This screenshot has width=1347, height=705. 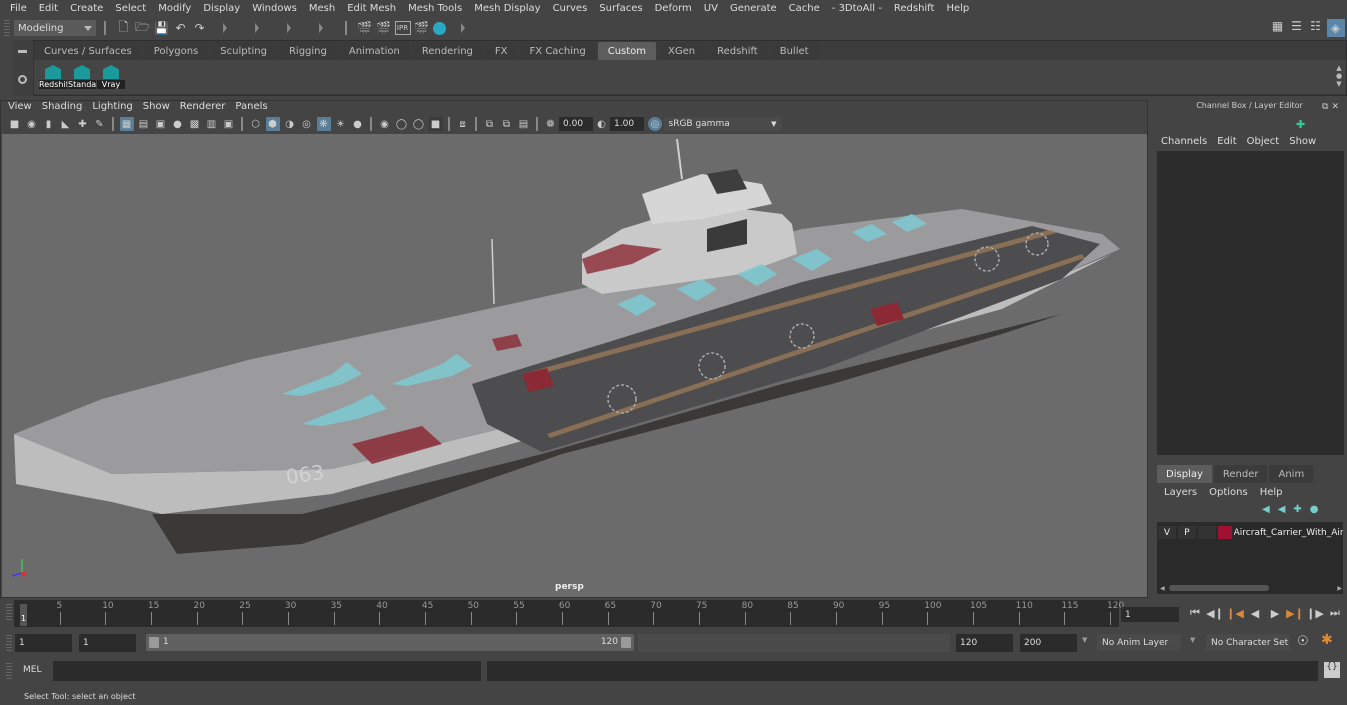 What do you see at coordinates (1278, 26) in the screenshot?
I see `modeling-toolkit-icon: ▦` at bounding box center [1278, 26].